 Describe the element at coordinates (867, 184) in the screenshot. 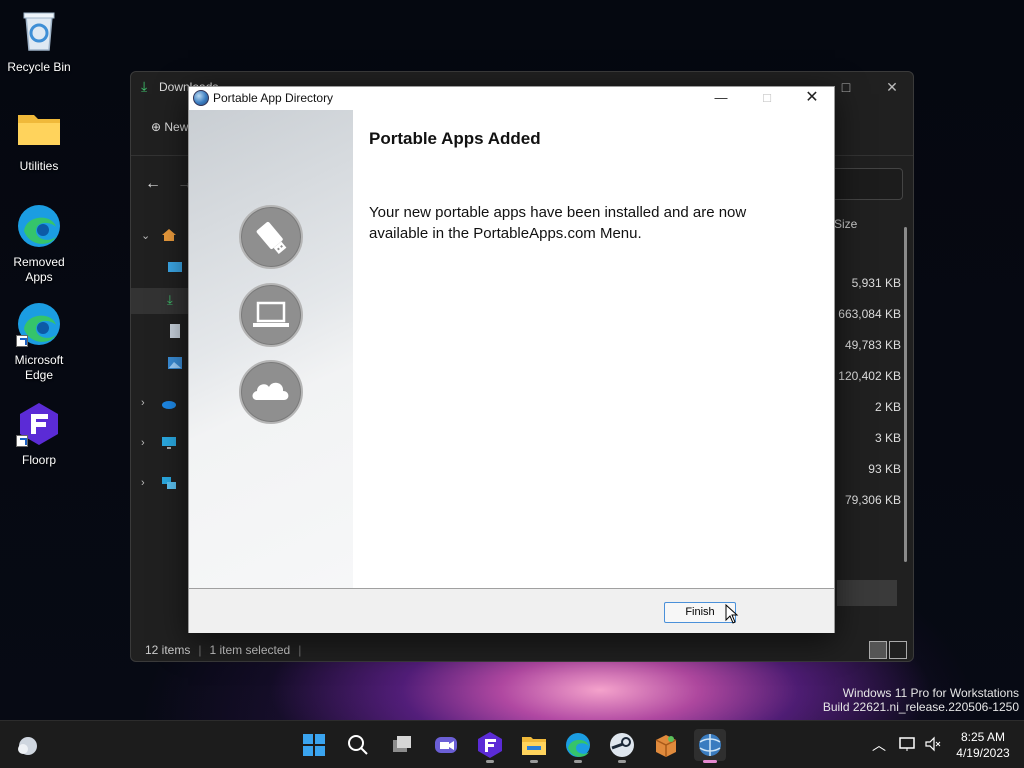

I see `search-input` at that location.